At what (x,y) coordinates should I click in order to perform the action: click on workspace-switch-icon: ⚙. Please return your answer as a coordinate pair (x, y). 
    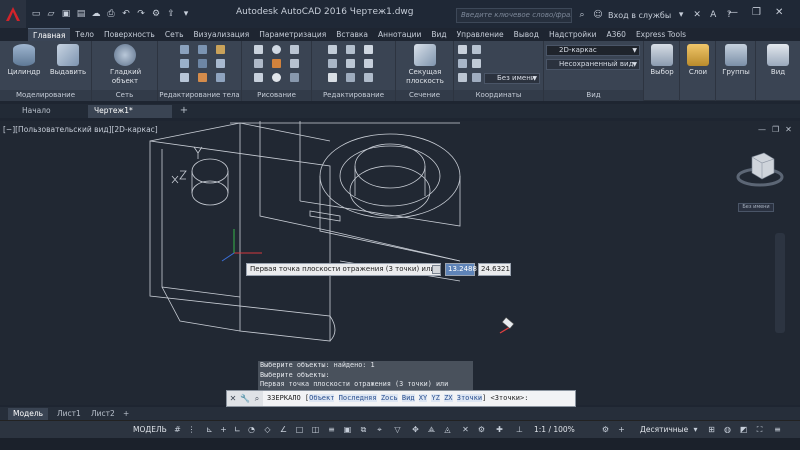
    Looking at the image, I should click on (481, 429).